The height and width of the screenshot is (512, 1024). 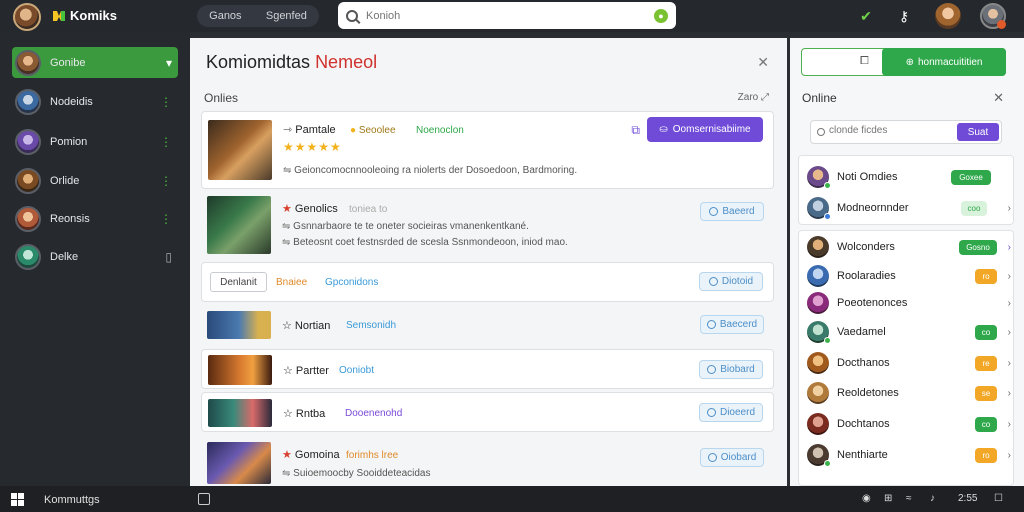 I want to click on network-icon: ⊞, so click(x=888, y=498).